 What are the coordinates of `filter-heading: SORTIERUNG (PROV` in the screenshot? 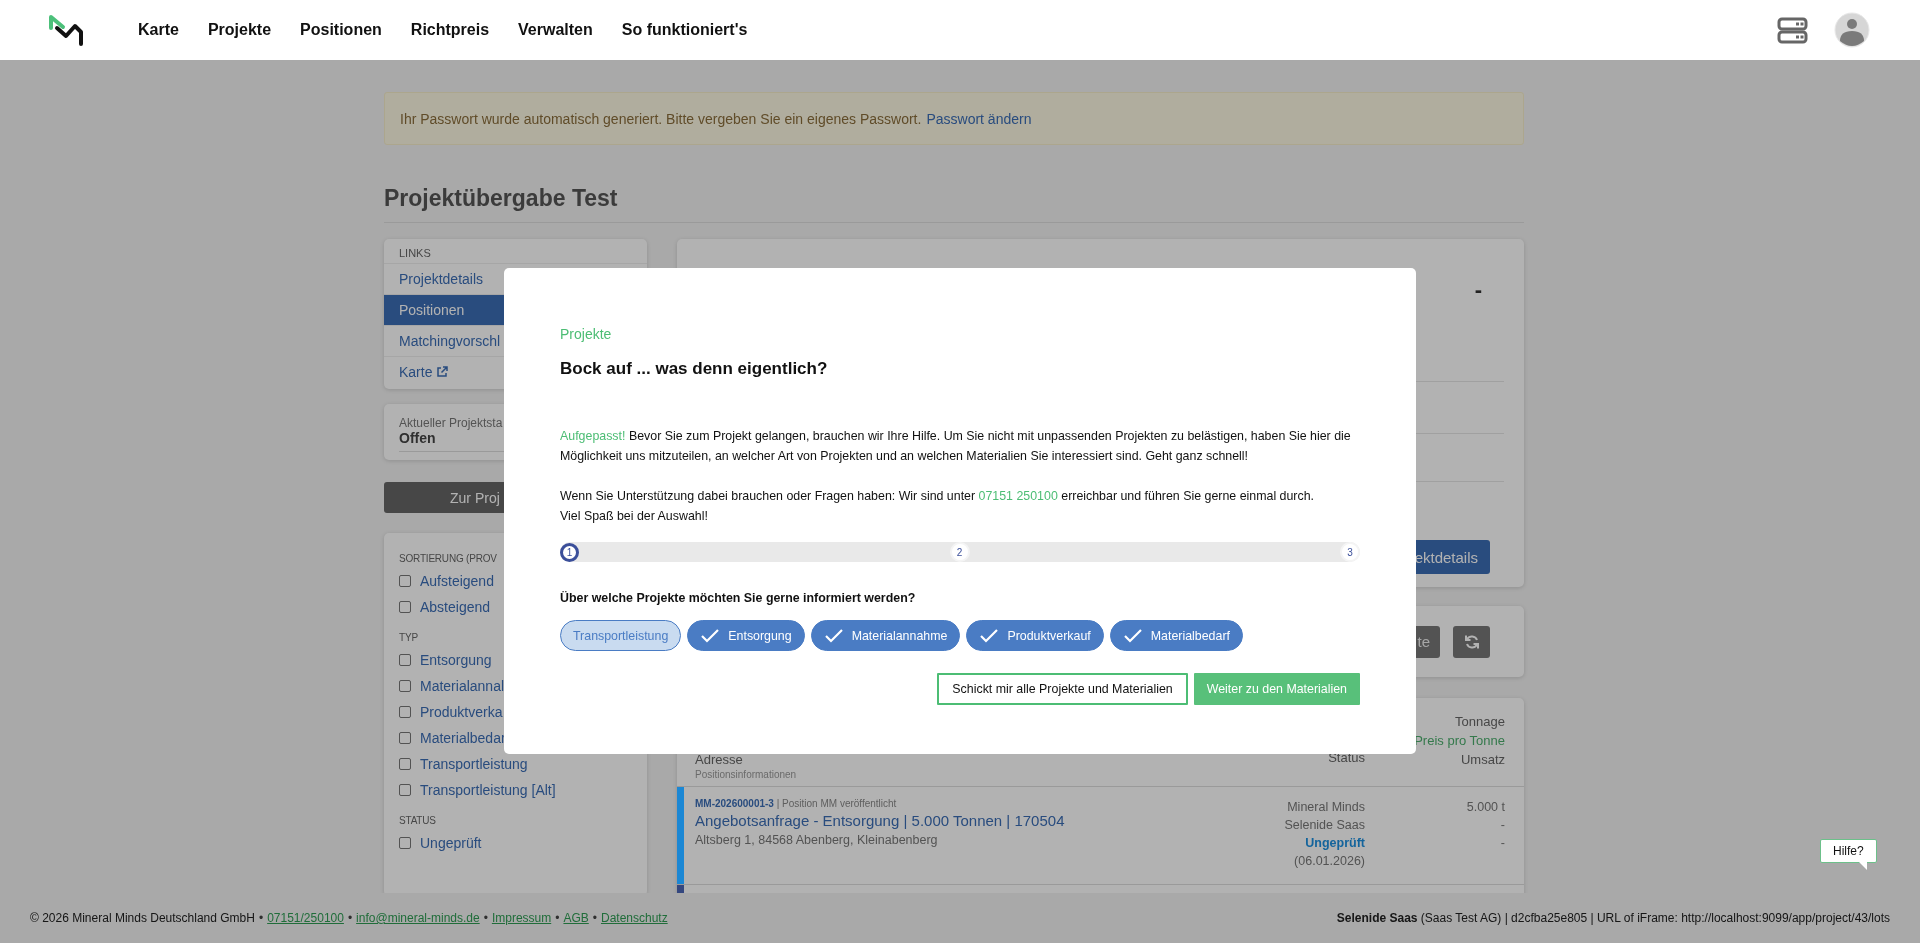 It's located at (448, 559).